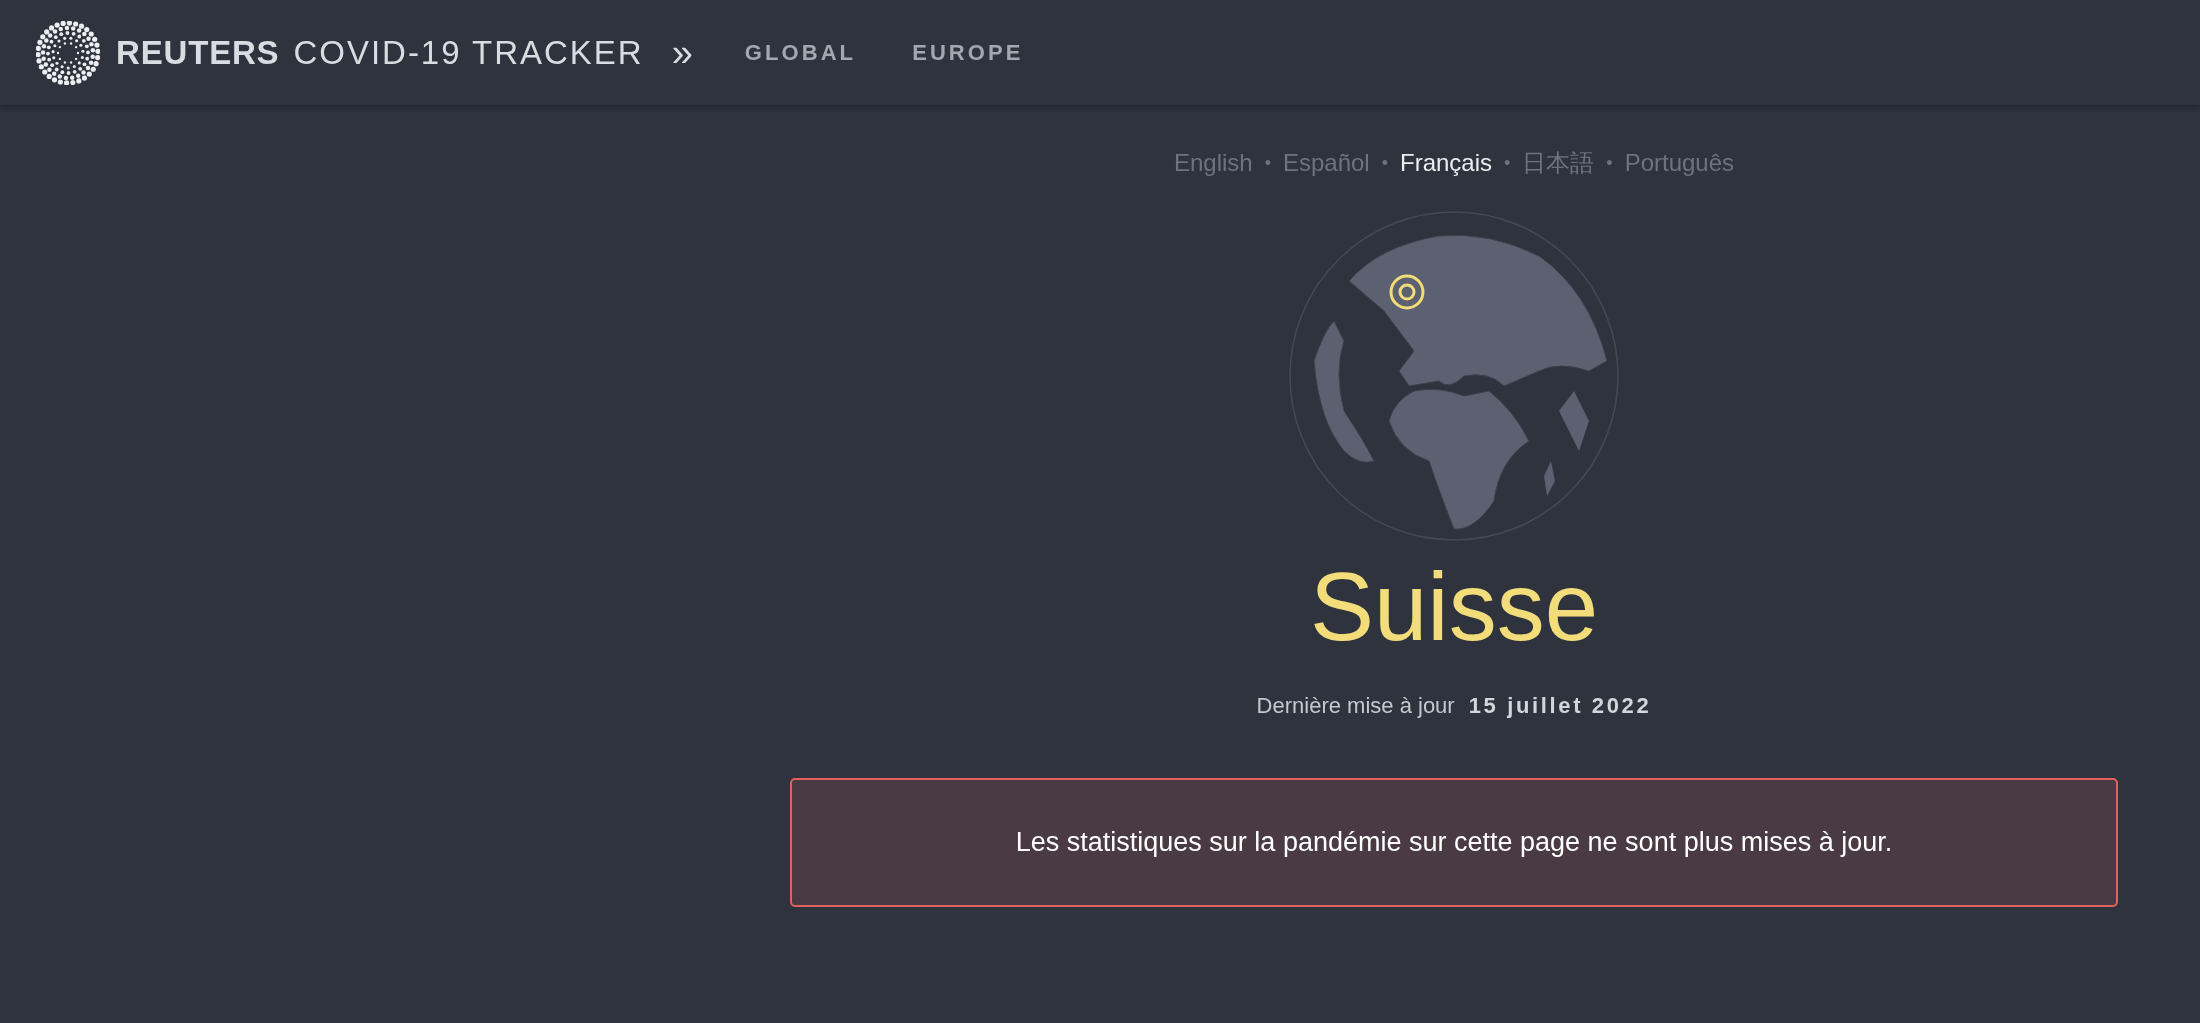 The image size is (2200, 1023). Describe the element at coordinates (1355, 706) in the screenshot. I see `last-updated-label: Dernière mise à jour` at that location.